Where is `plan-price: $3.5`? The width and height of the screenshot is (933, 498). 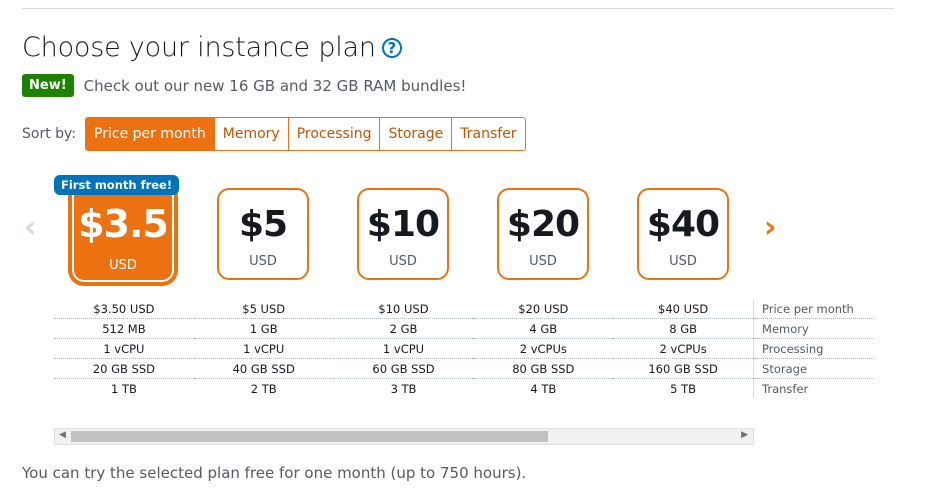
plan-price: $3.5 is located at coordinates (123, 224).